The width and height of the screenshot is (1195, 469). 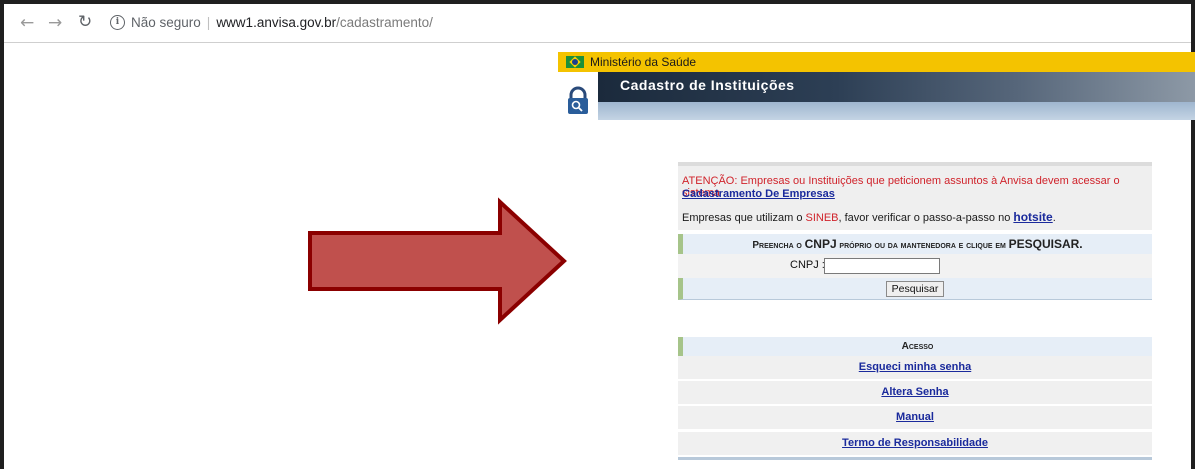 I want to click on manual-link: Manual, so click(x=915, y=417).